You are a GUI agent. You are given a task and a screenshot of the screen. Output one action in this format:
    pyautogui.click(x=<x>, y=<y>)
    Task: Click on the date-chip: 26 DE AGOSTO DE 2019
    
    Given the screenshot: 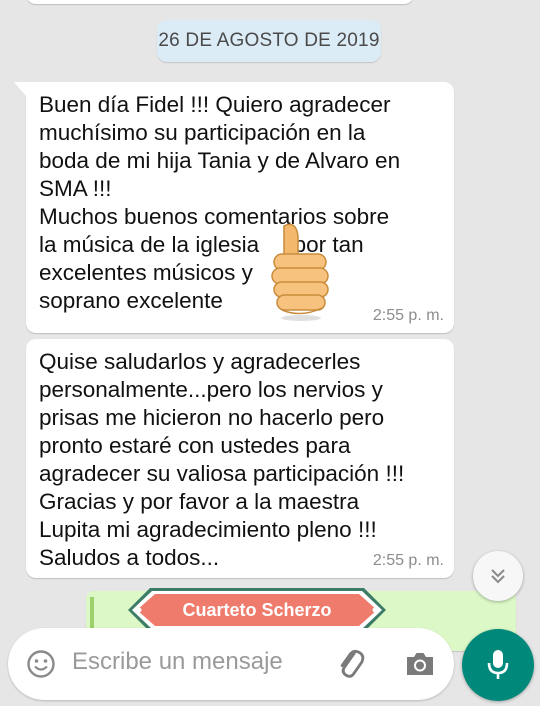 What is the action you would take?
    pyautogui.click(x=269, y=41)
    